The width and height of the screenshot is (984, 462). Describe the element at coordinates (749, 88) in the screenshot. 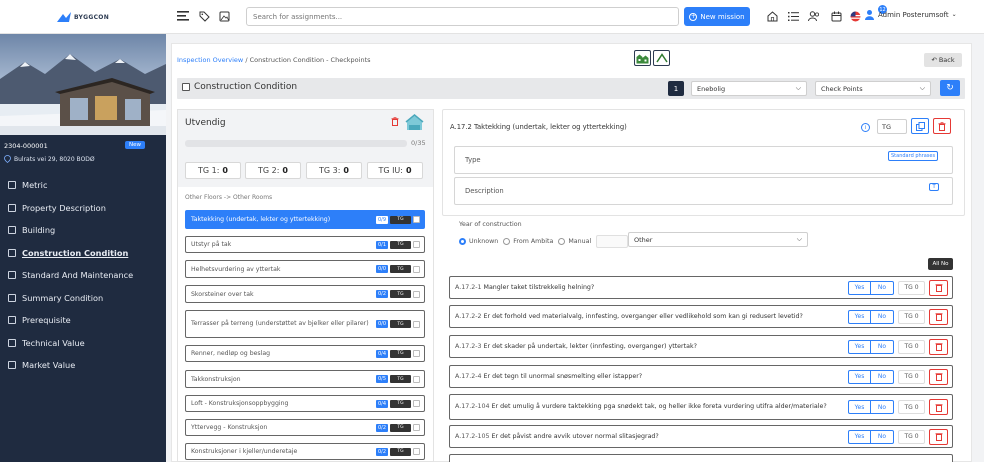

I see `building-type-select: Enebolig ⌵` at that location.